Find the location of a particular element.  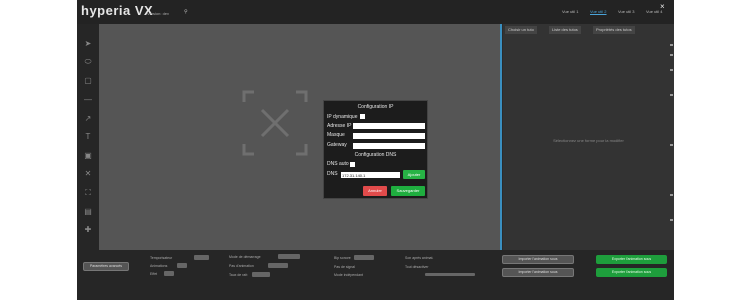

start-mode-label: Mode de démarrage is located at coordinates (245, 257).